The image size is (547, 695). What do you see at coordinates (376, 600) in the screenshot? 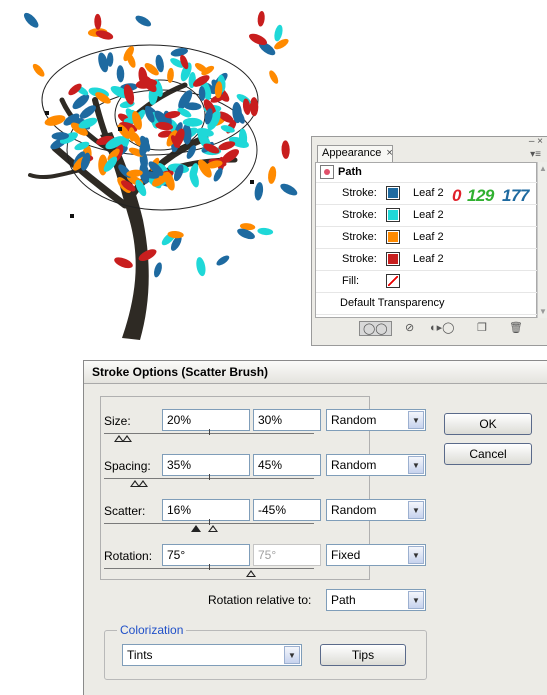
I see `rotation-relative-select: Path ▼` at bounding box center [376, 600].